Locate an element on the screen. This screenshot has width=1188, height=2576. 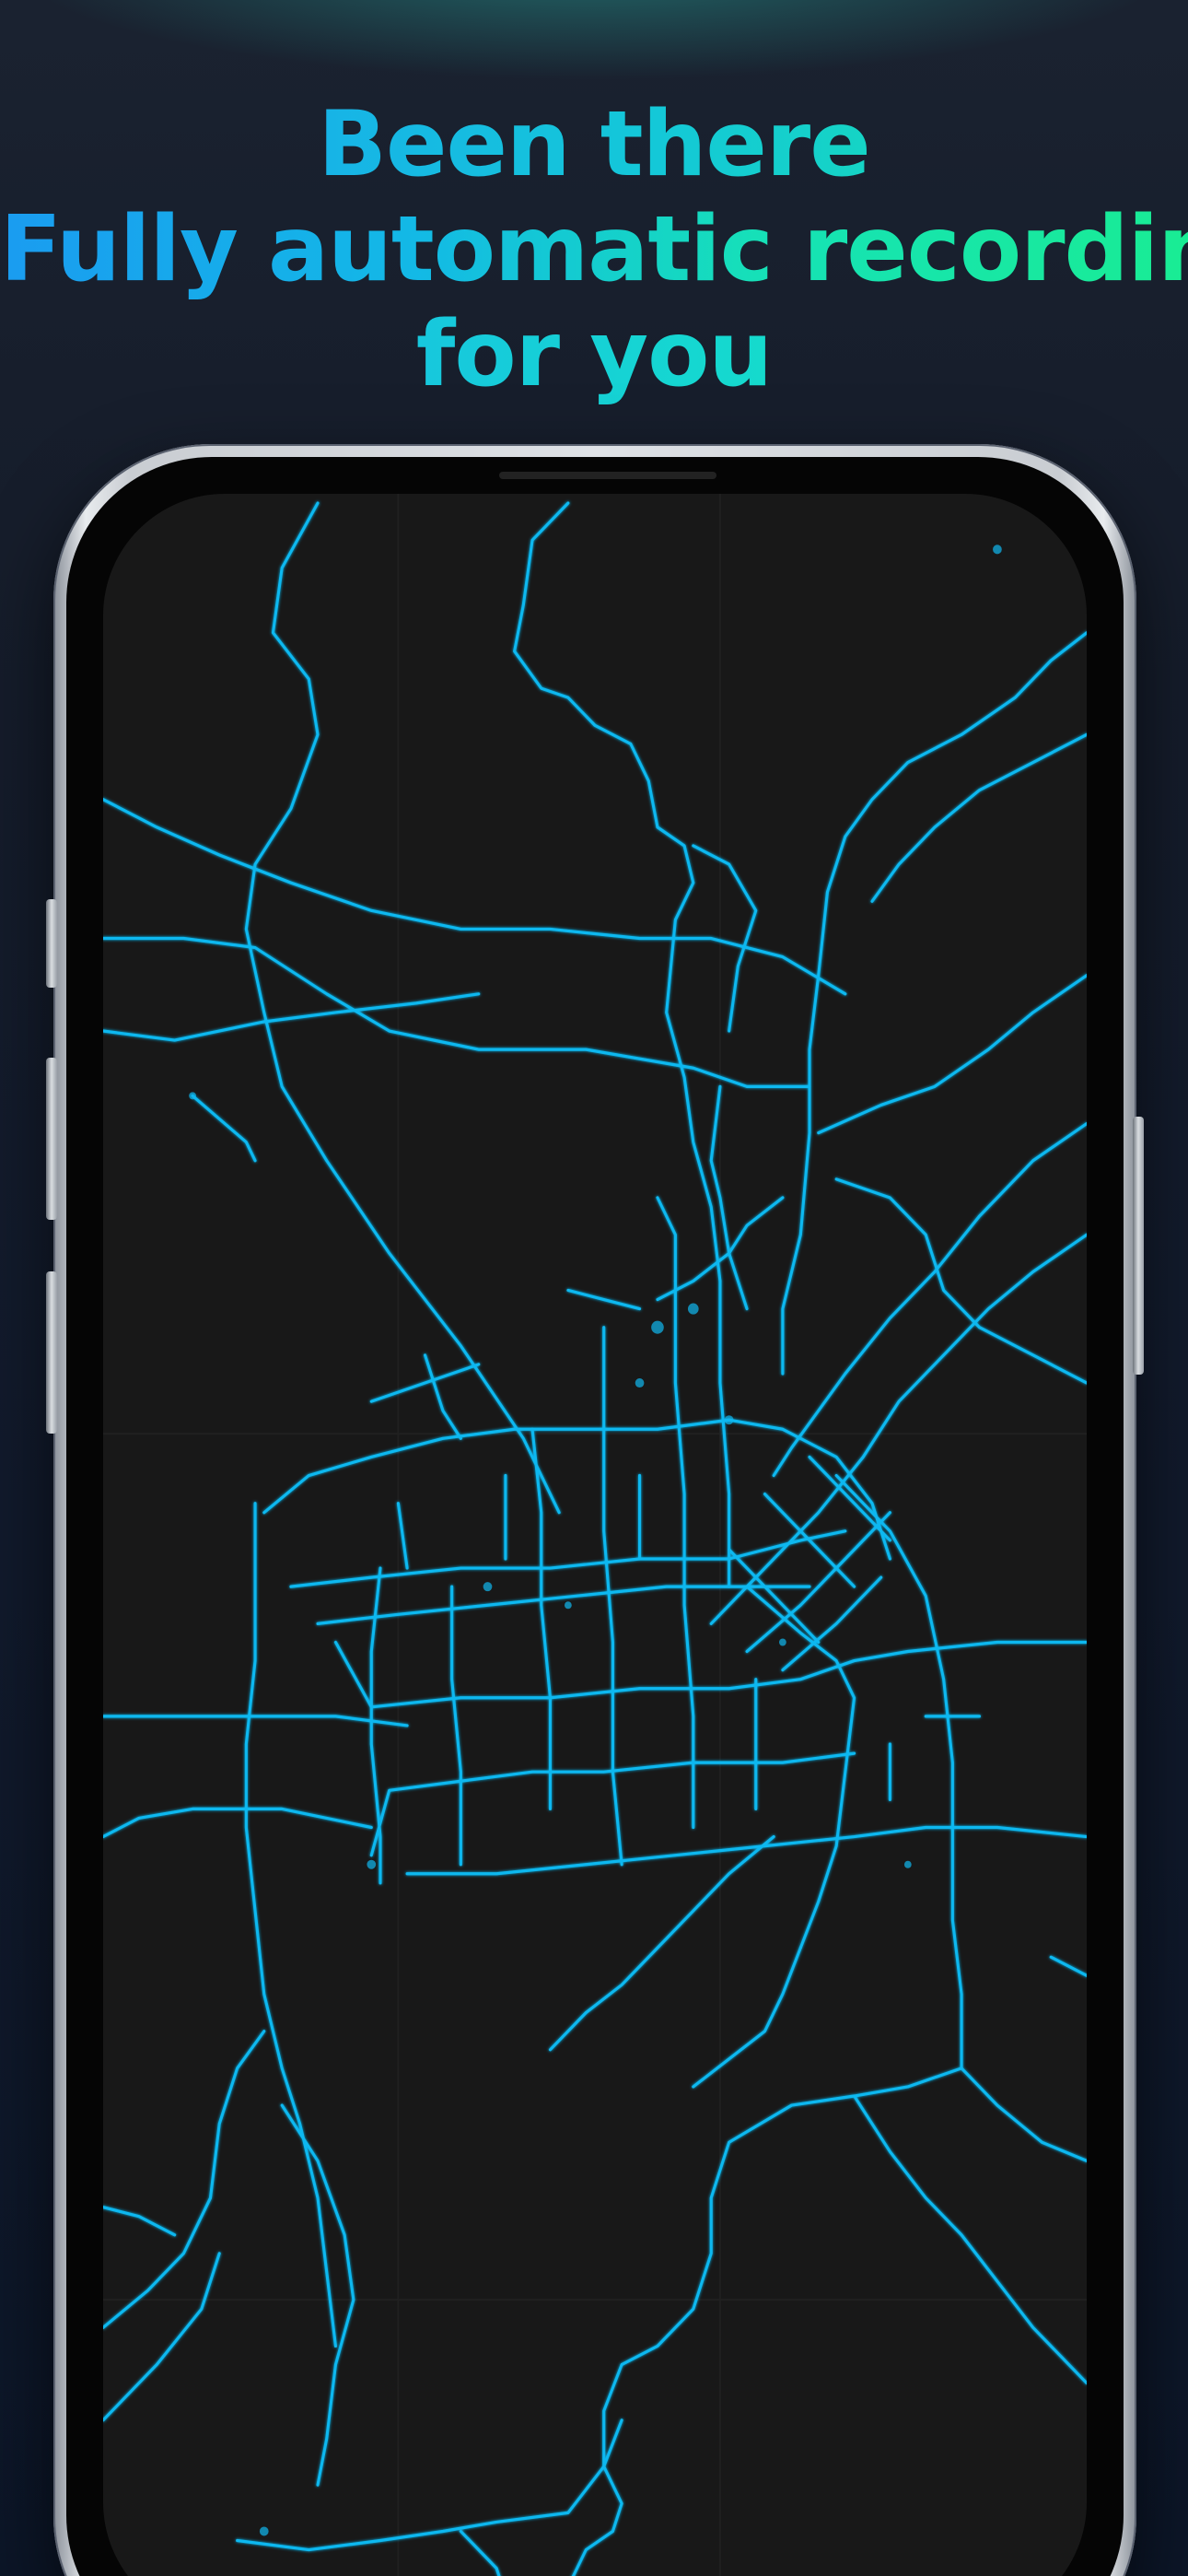
phone-power-button is located at coordinates (1138, 1246).